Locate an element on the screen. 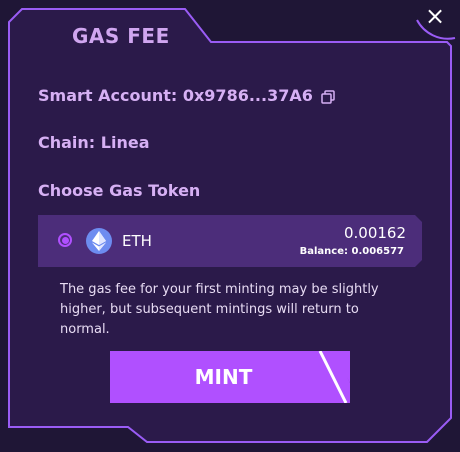 Image resolution: width=460 pixels, height=452 pixels. chain-label: Chain: Linea is located at coordinates (94, 142).